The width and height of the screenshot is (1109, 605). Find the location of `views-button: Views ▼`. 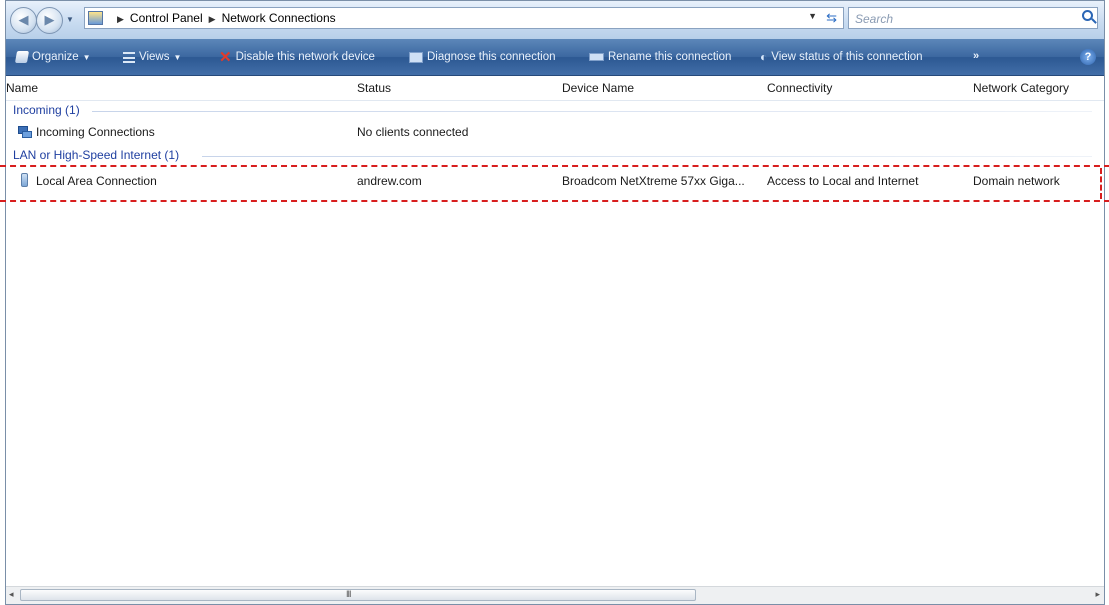

views-button: Views ▼ is located at coordinates (152, 57).